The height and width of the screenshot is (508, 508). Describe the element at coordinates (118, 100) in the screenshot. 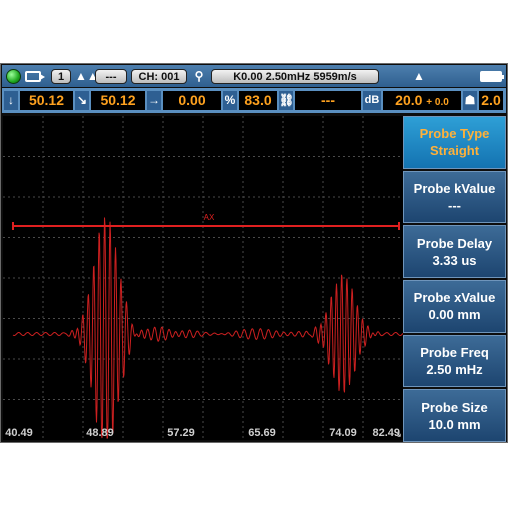

I see `sound-path-value: 50.12` at that location.